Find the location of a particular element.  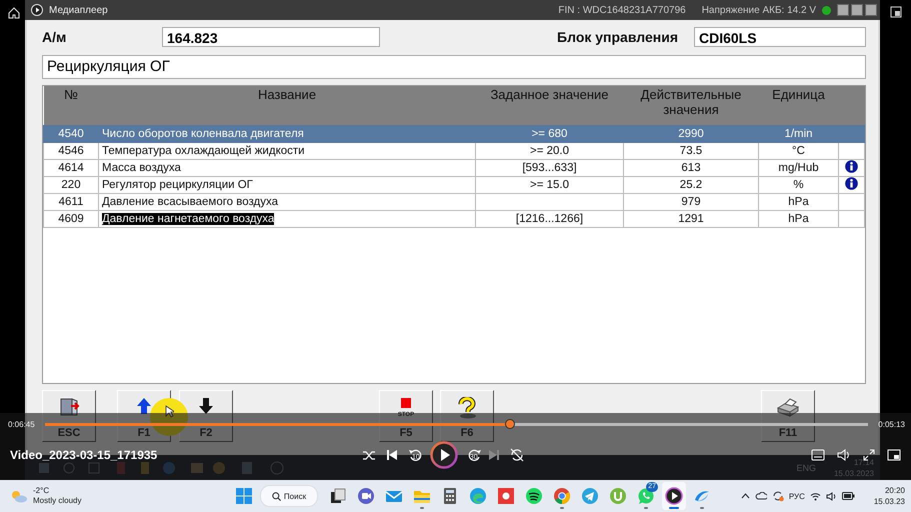

shuffle-button is located at coordinates (369, 455).